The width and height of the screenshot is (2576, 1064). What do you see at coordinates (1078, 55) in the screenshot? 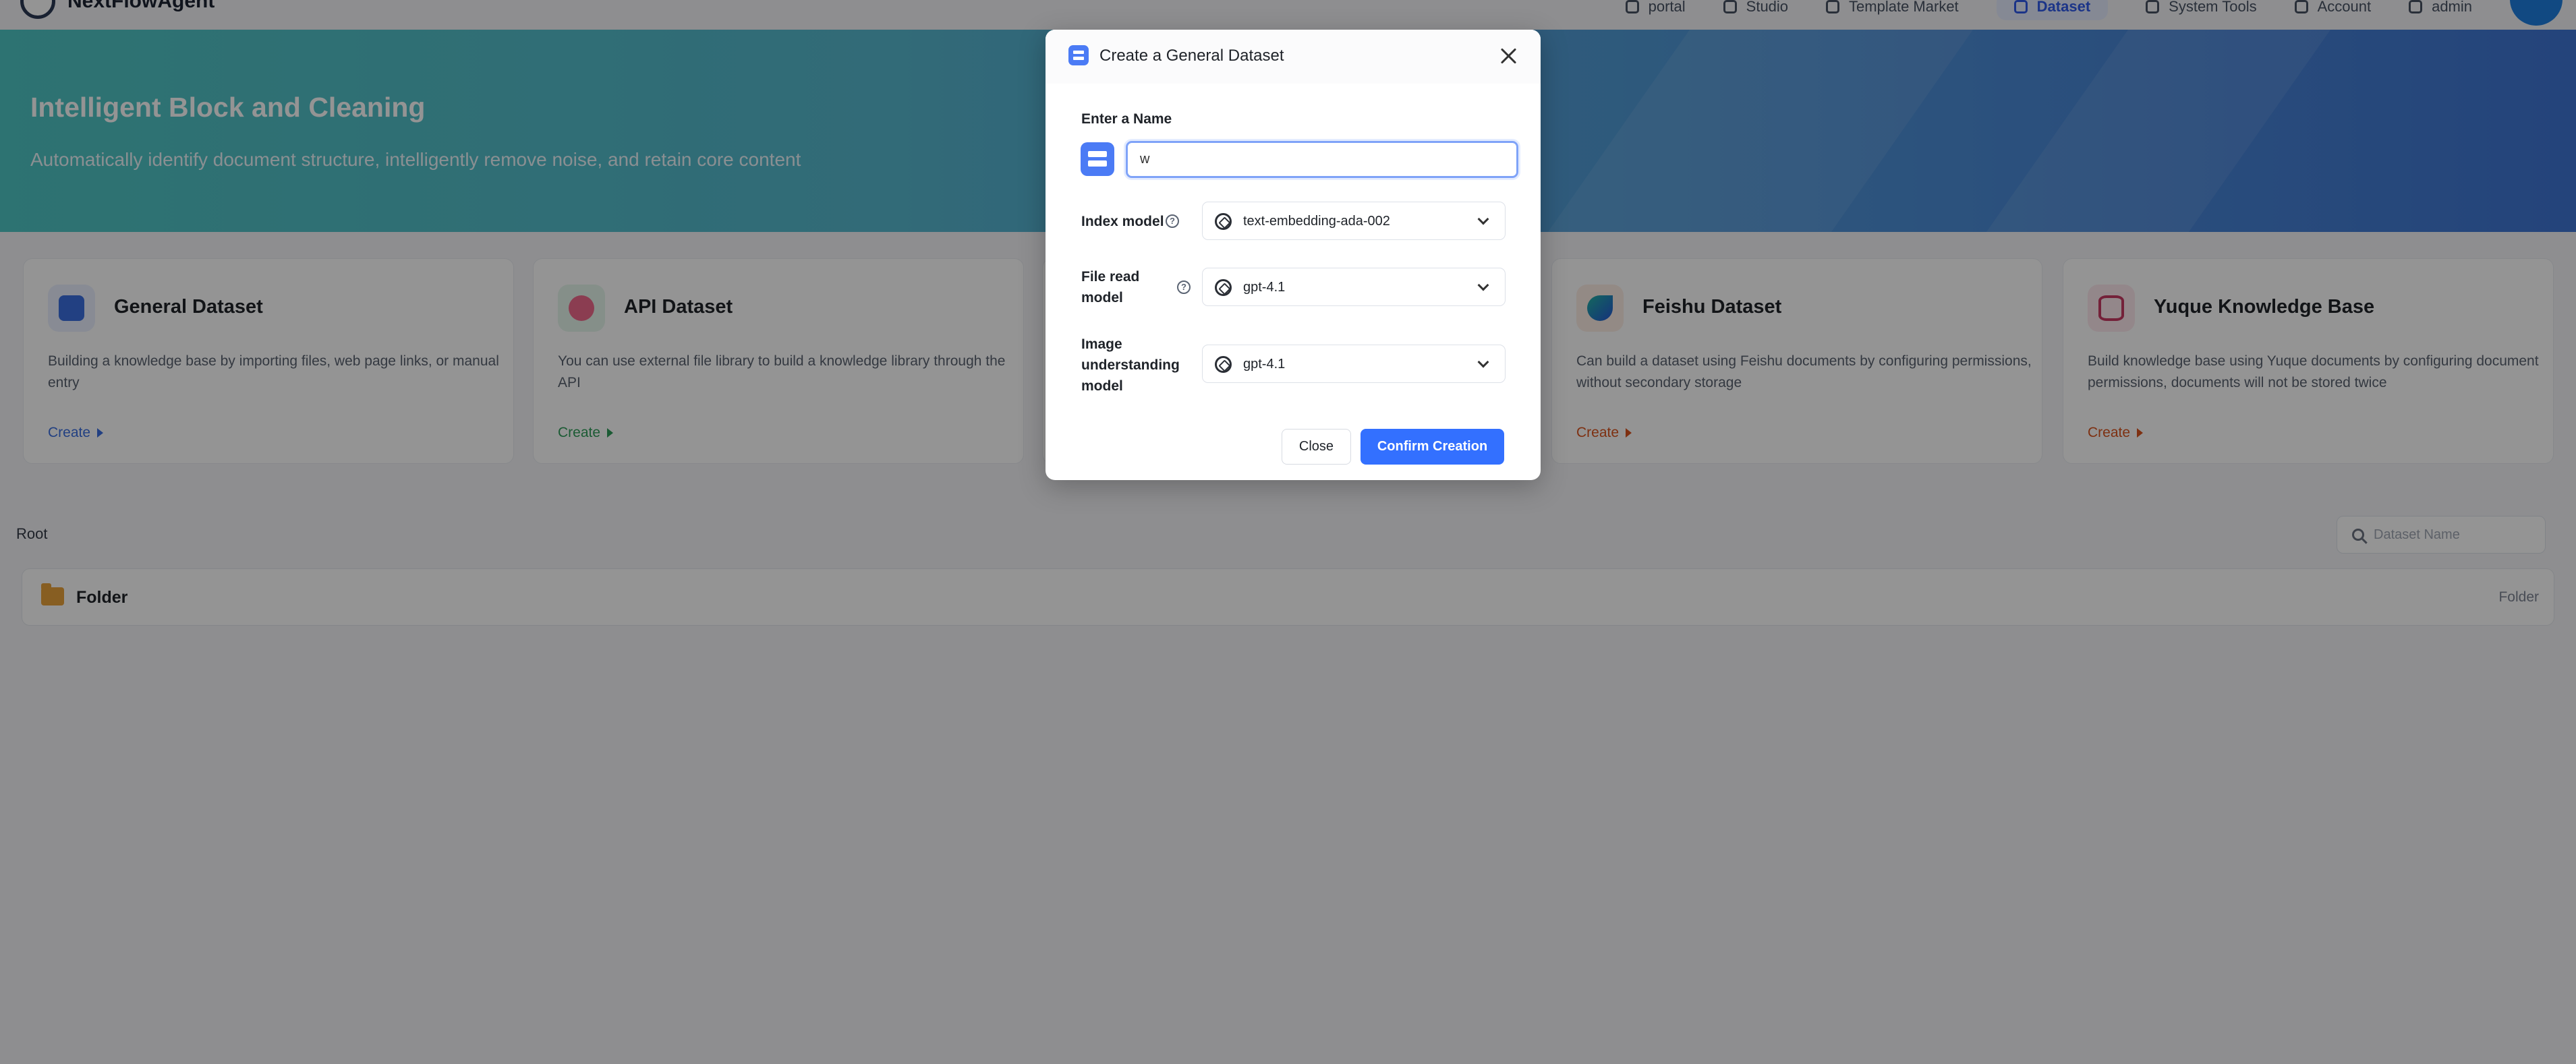
I see `dataset-icon` at bounding box center [1078, 55].